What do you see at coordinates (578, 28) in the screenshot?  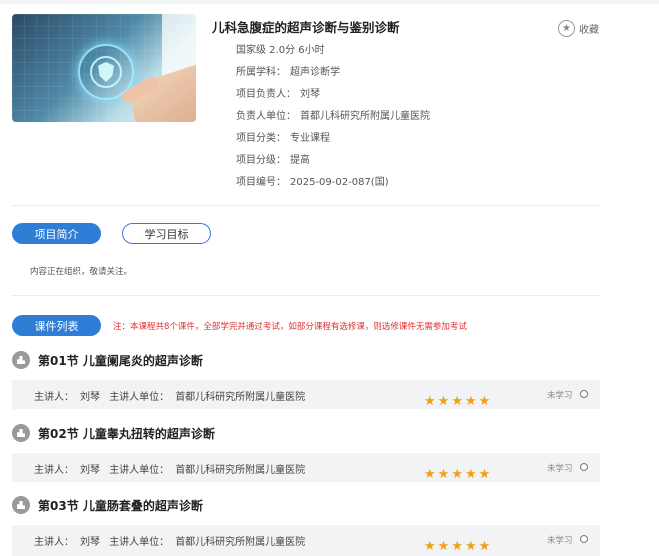 I see `favorite-button: ★ 收藏` at bounding box center [578, 28].